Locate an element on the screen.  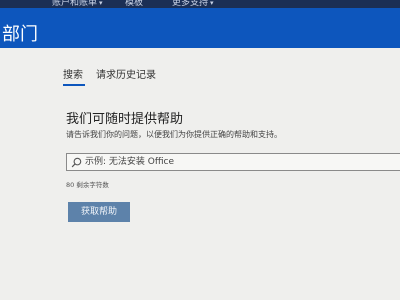
remaining-characters: 80 剩余字符数 is located at coordinates (87, 185).